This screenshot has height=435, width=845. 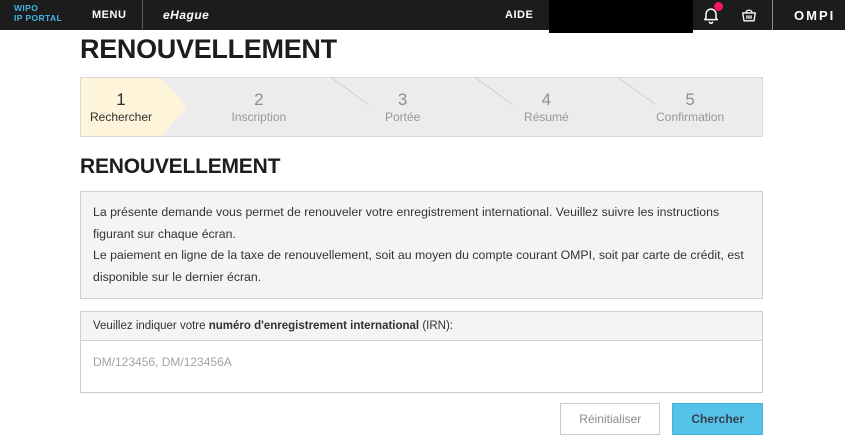 I want to click on top-nav-bar: WIPO IP PORTAL MENU eHague AIDE OMPI, so click(x=422, y=16).